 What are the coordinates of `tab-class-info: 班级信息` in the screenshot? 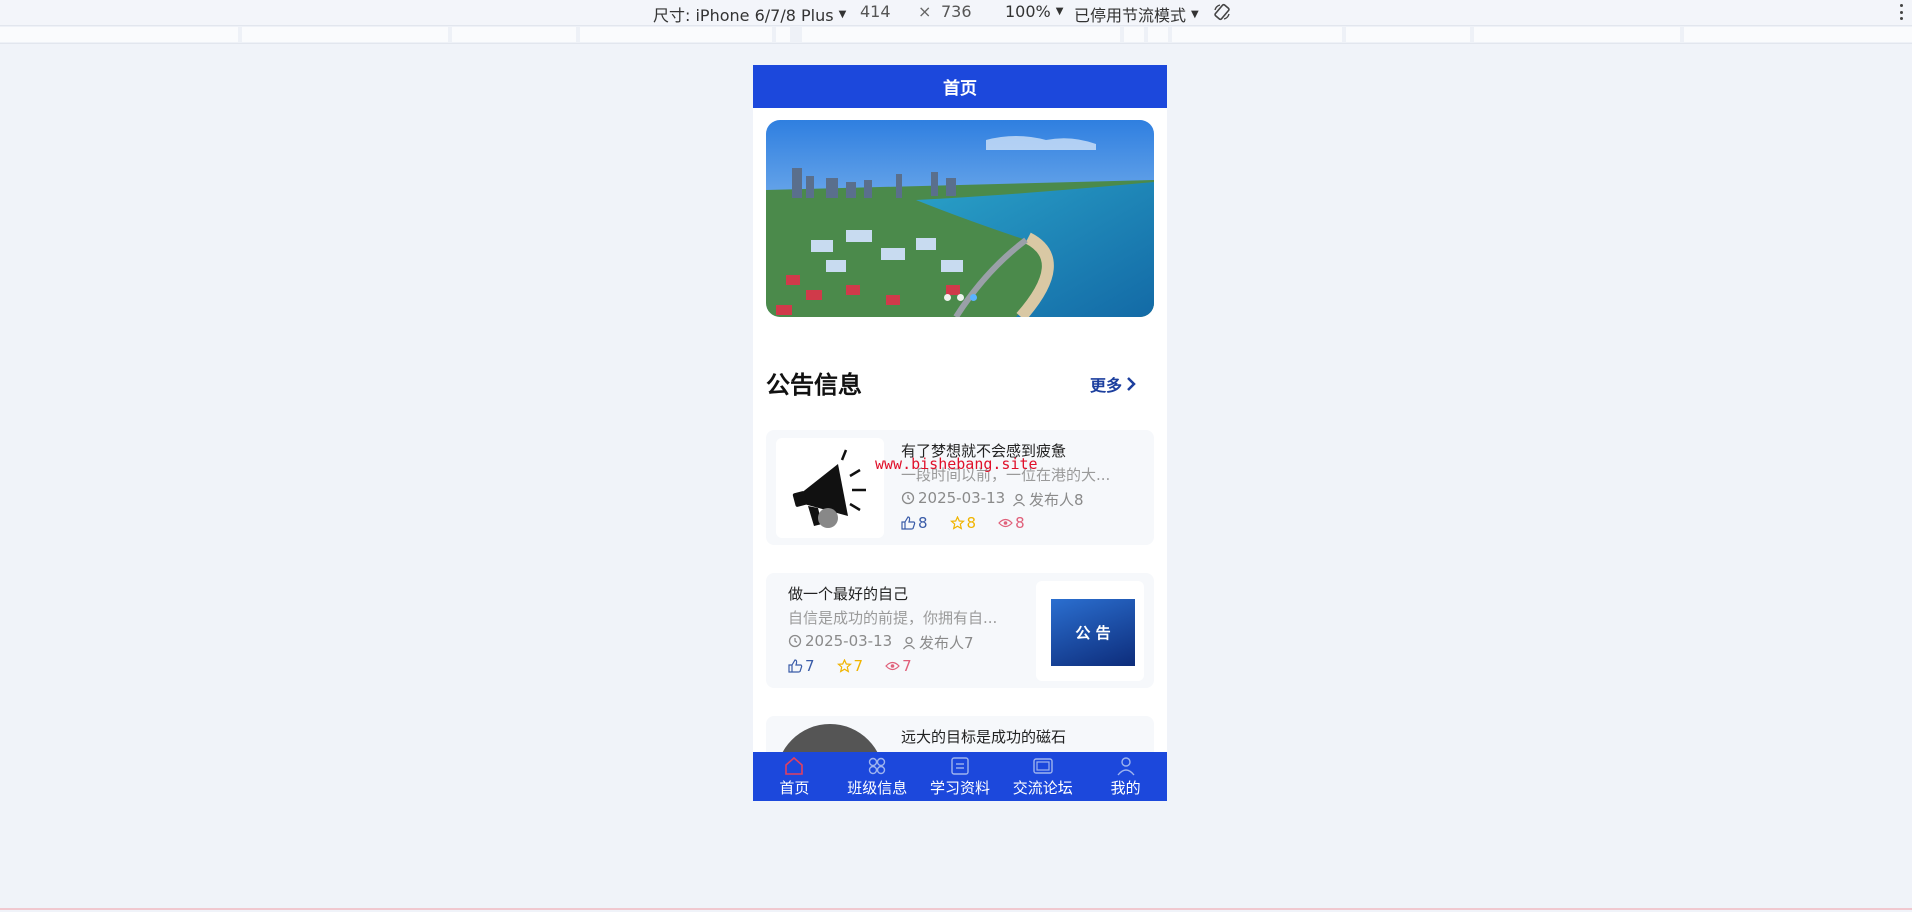 It's located at (877, 776).